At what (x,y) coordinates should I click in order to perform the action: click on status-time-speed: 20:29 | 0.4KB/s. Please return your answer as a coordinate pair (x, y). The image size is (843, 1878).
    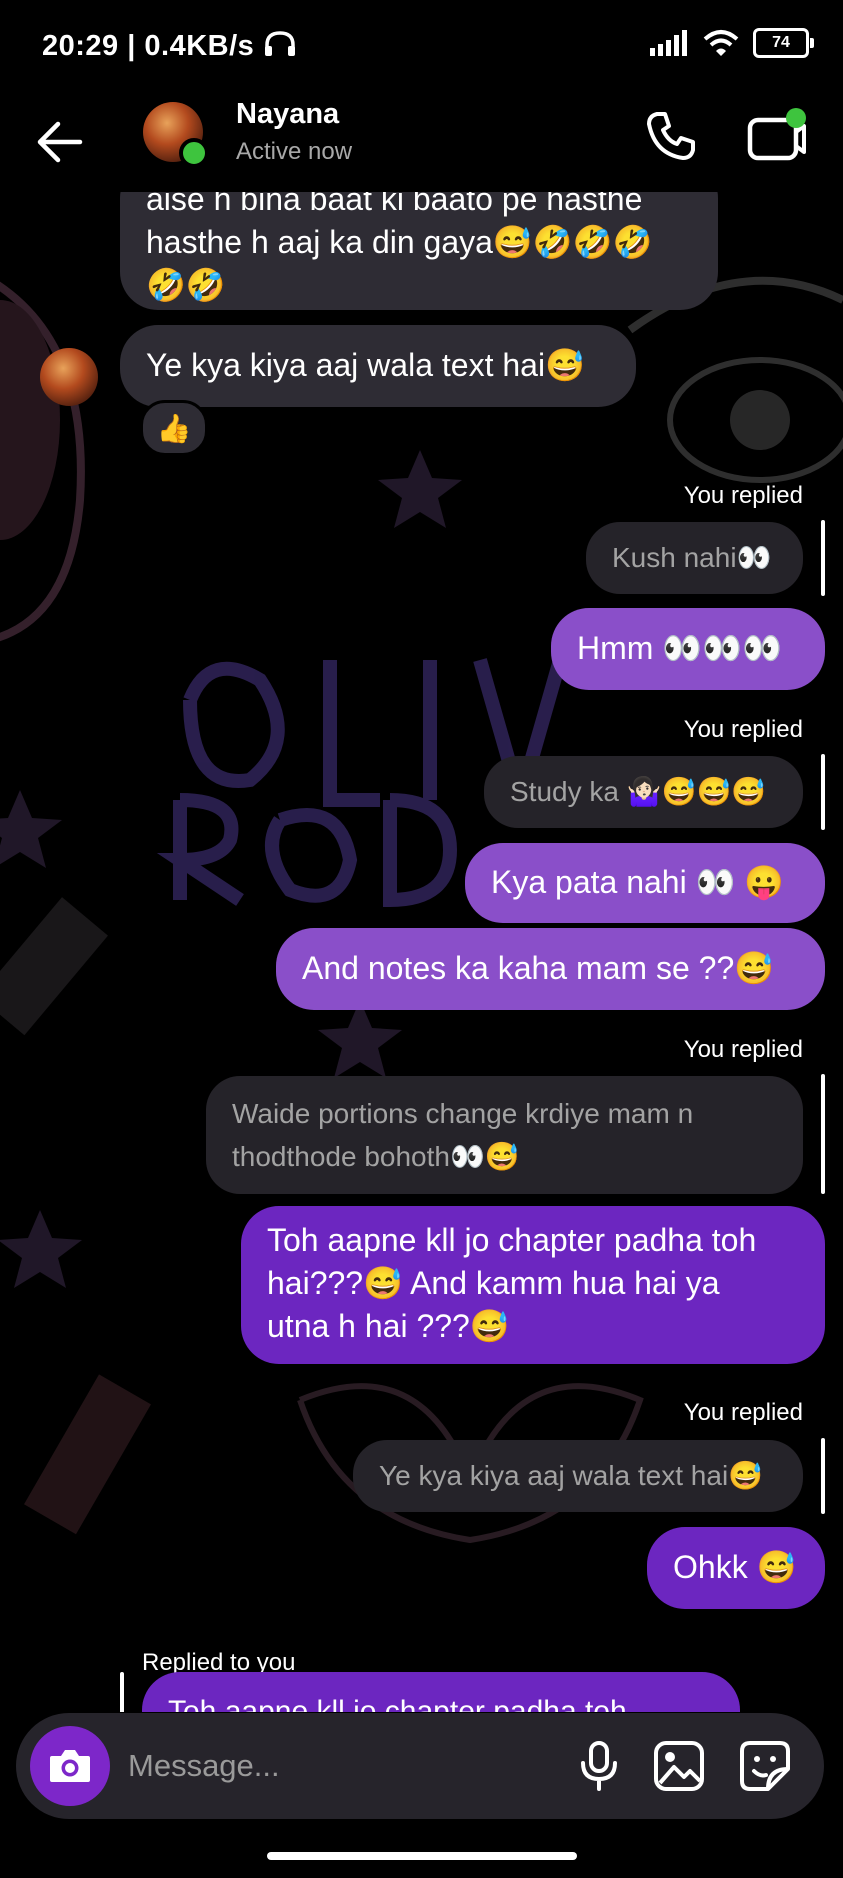
    Looking at the image, I should click on (169, 46).